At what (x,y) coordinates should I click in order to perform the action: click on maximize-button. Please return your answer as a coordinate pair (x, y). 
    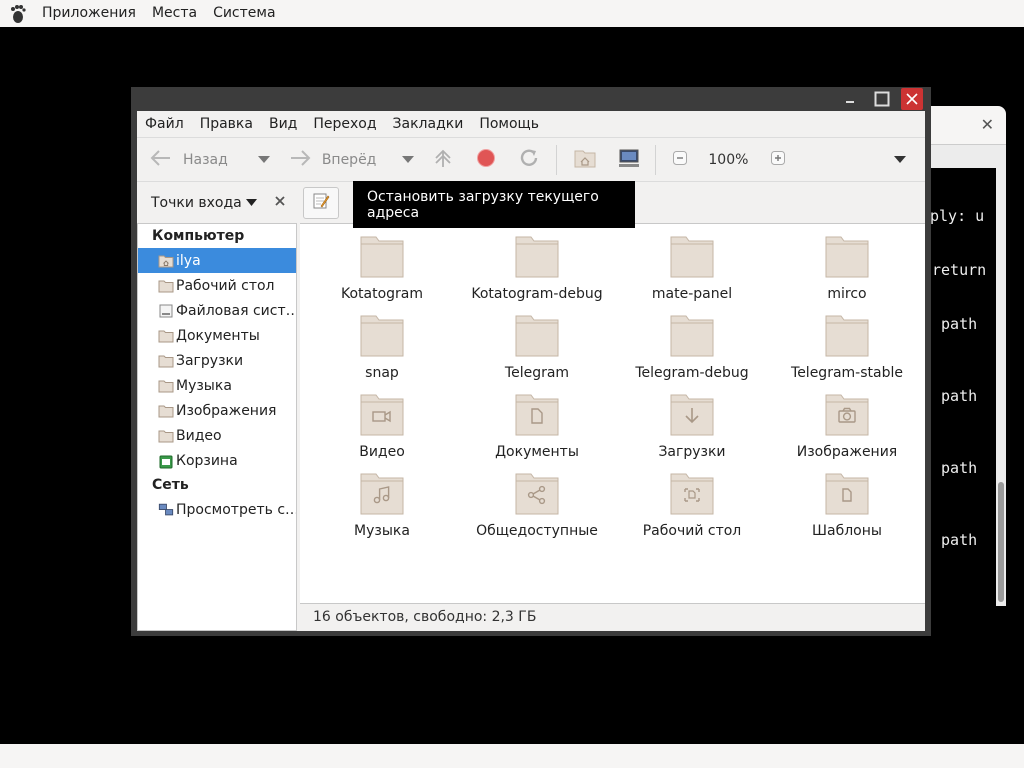
    Looking at the image, I should click on (882, 99).